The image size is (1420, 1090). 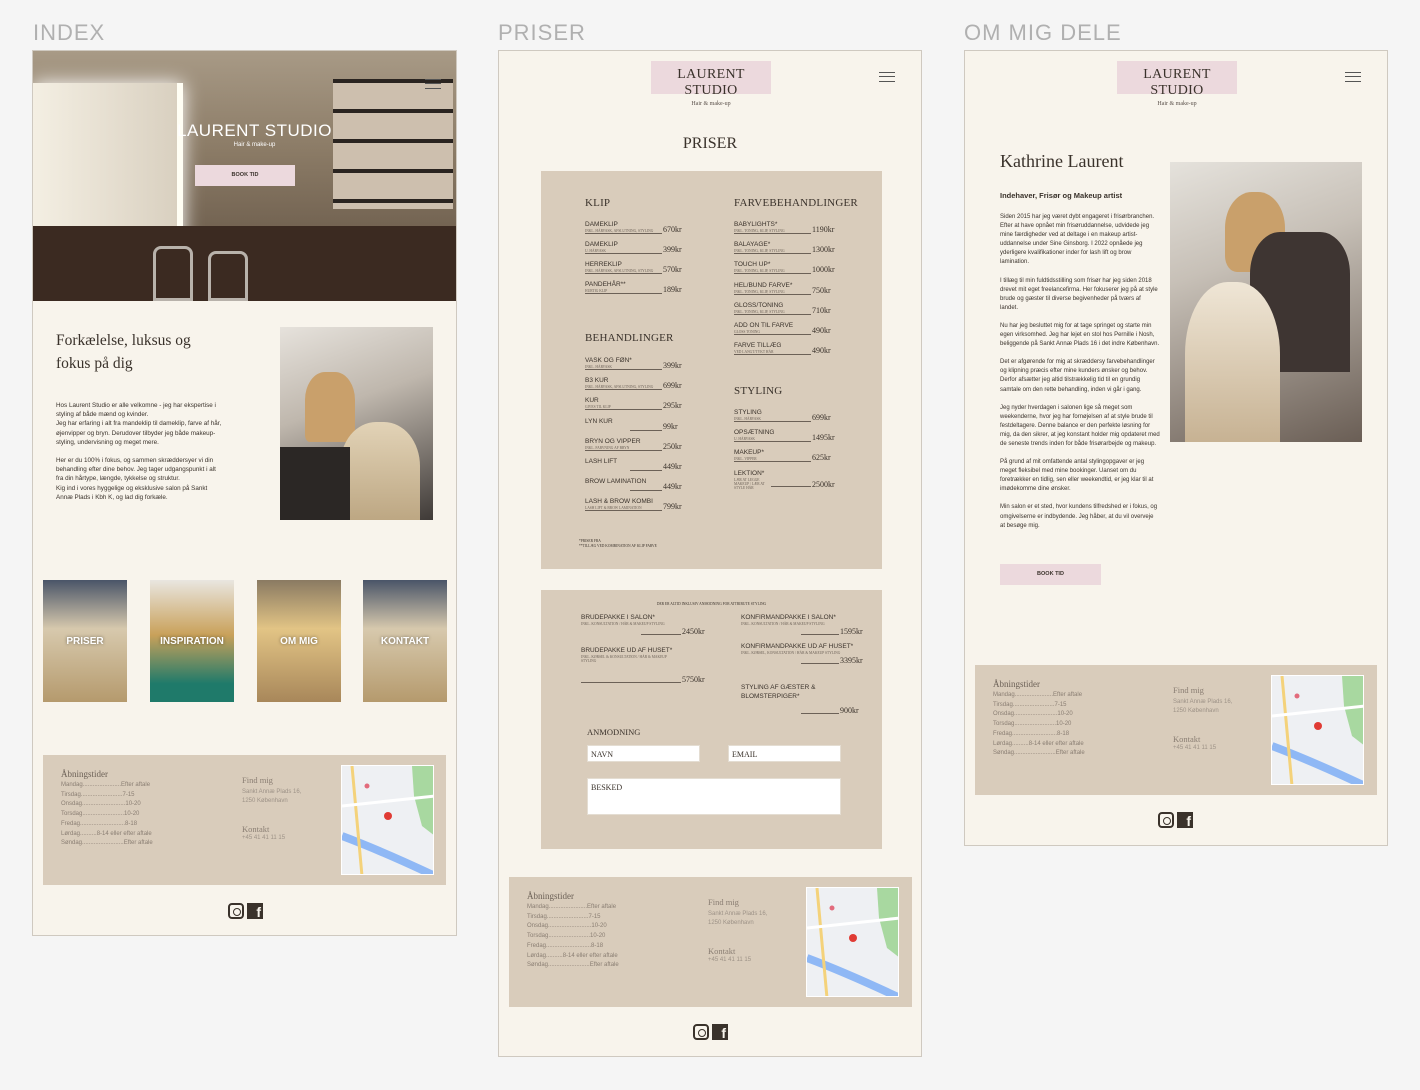 I want to click on price-value: 2500kr, so click(x=823, y=484).